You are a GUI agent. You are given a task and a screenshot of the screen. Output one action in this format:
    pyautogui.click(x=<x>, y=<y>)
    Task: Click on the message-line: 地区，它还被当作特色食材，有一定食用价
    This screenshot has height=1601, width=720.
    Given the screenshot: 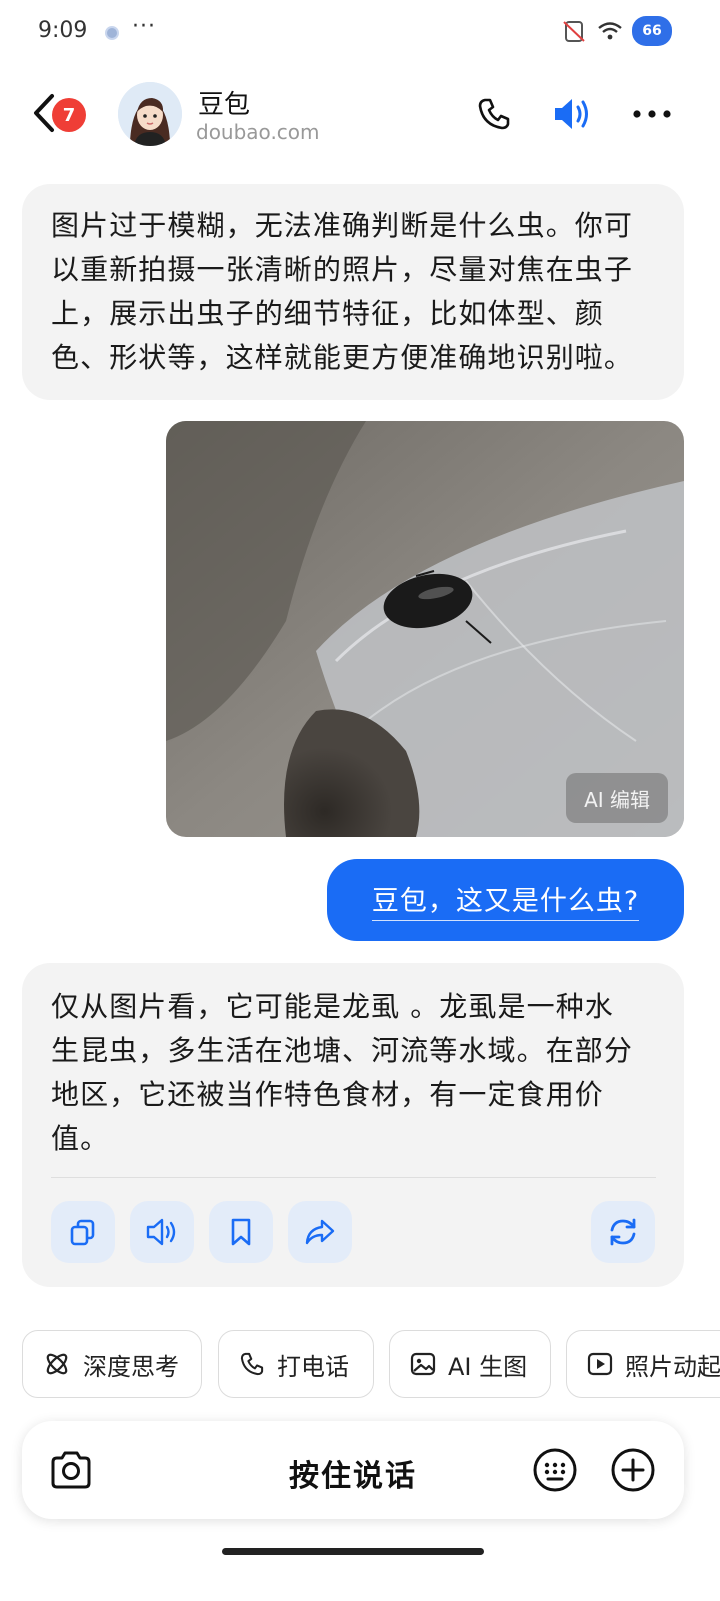 What is the action you would take?
    pyautogui.click(x=327, y=1094)
    